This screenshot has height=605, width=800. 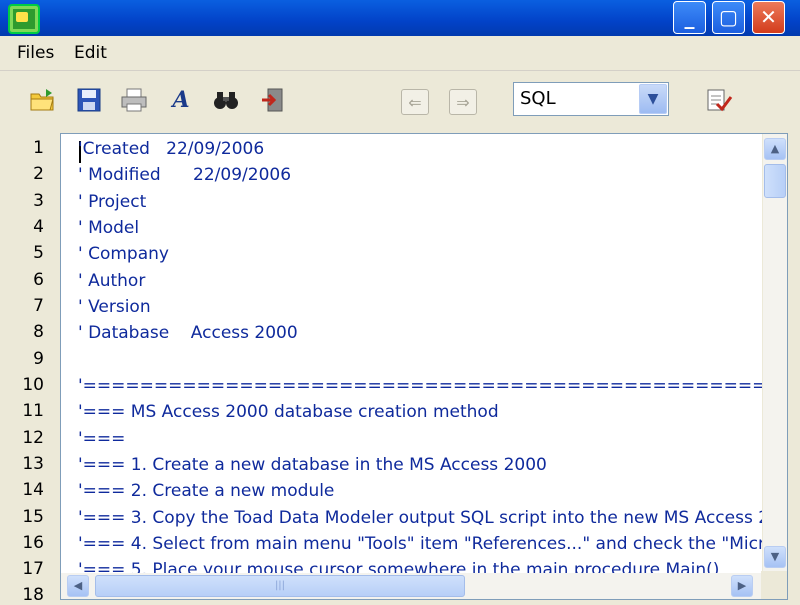 I want to click on save-disk-icon, so click(x=89, y=100).